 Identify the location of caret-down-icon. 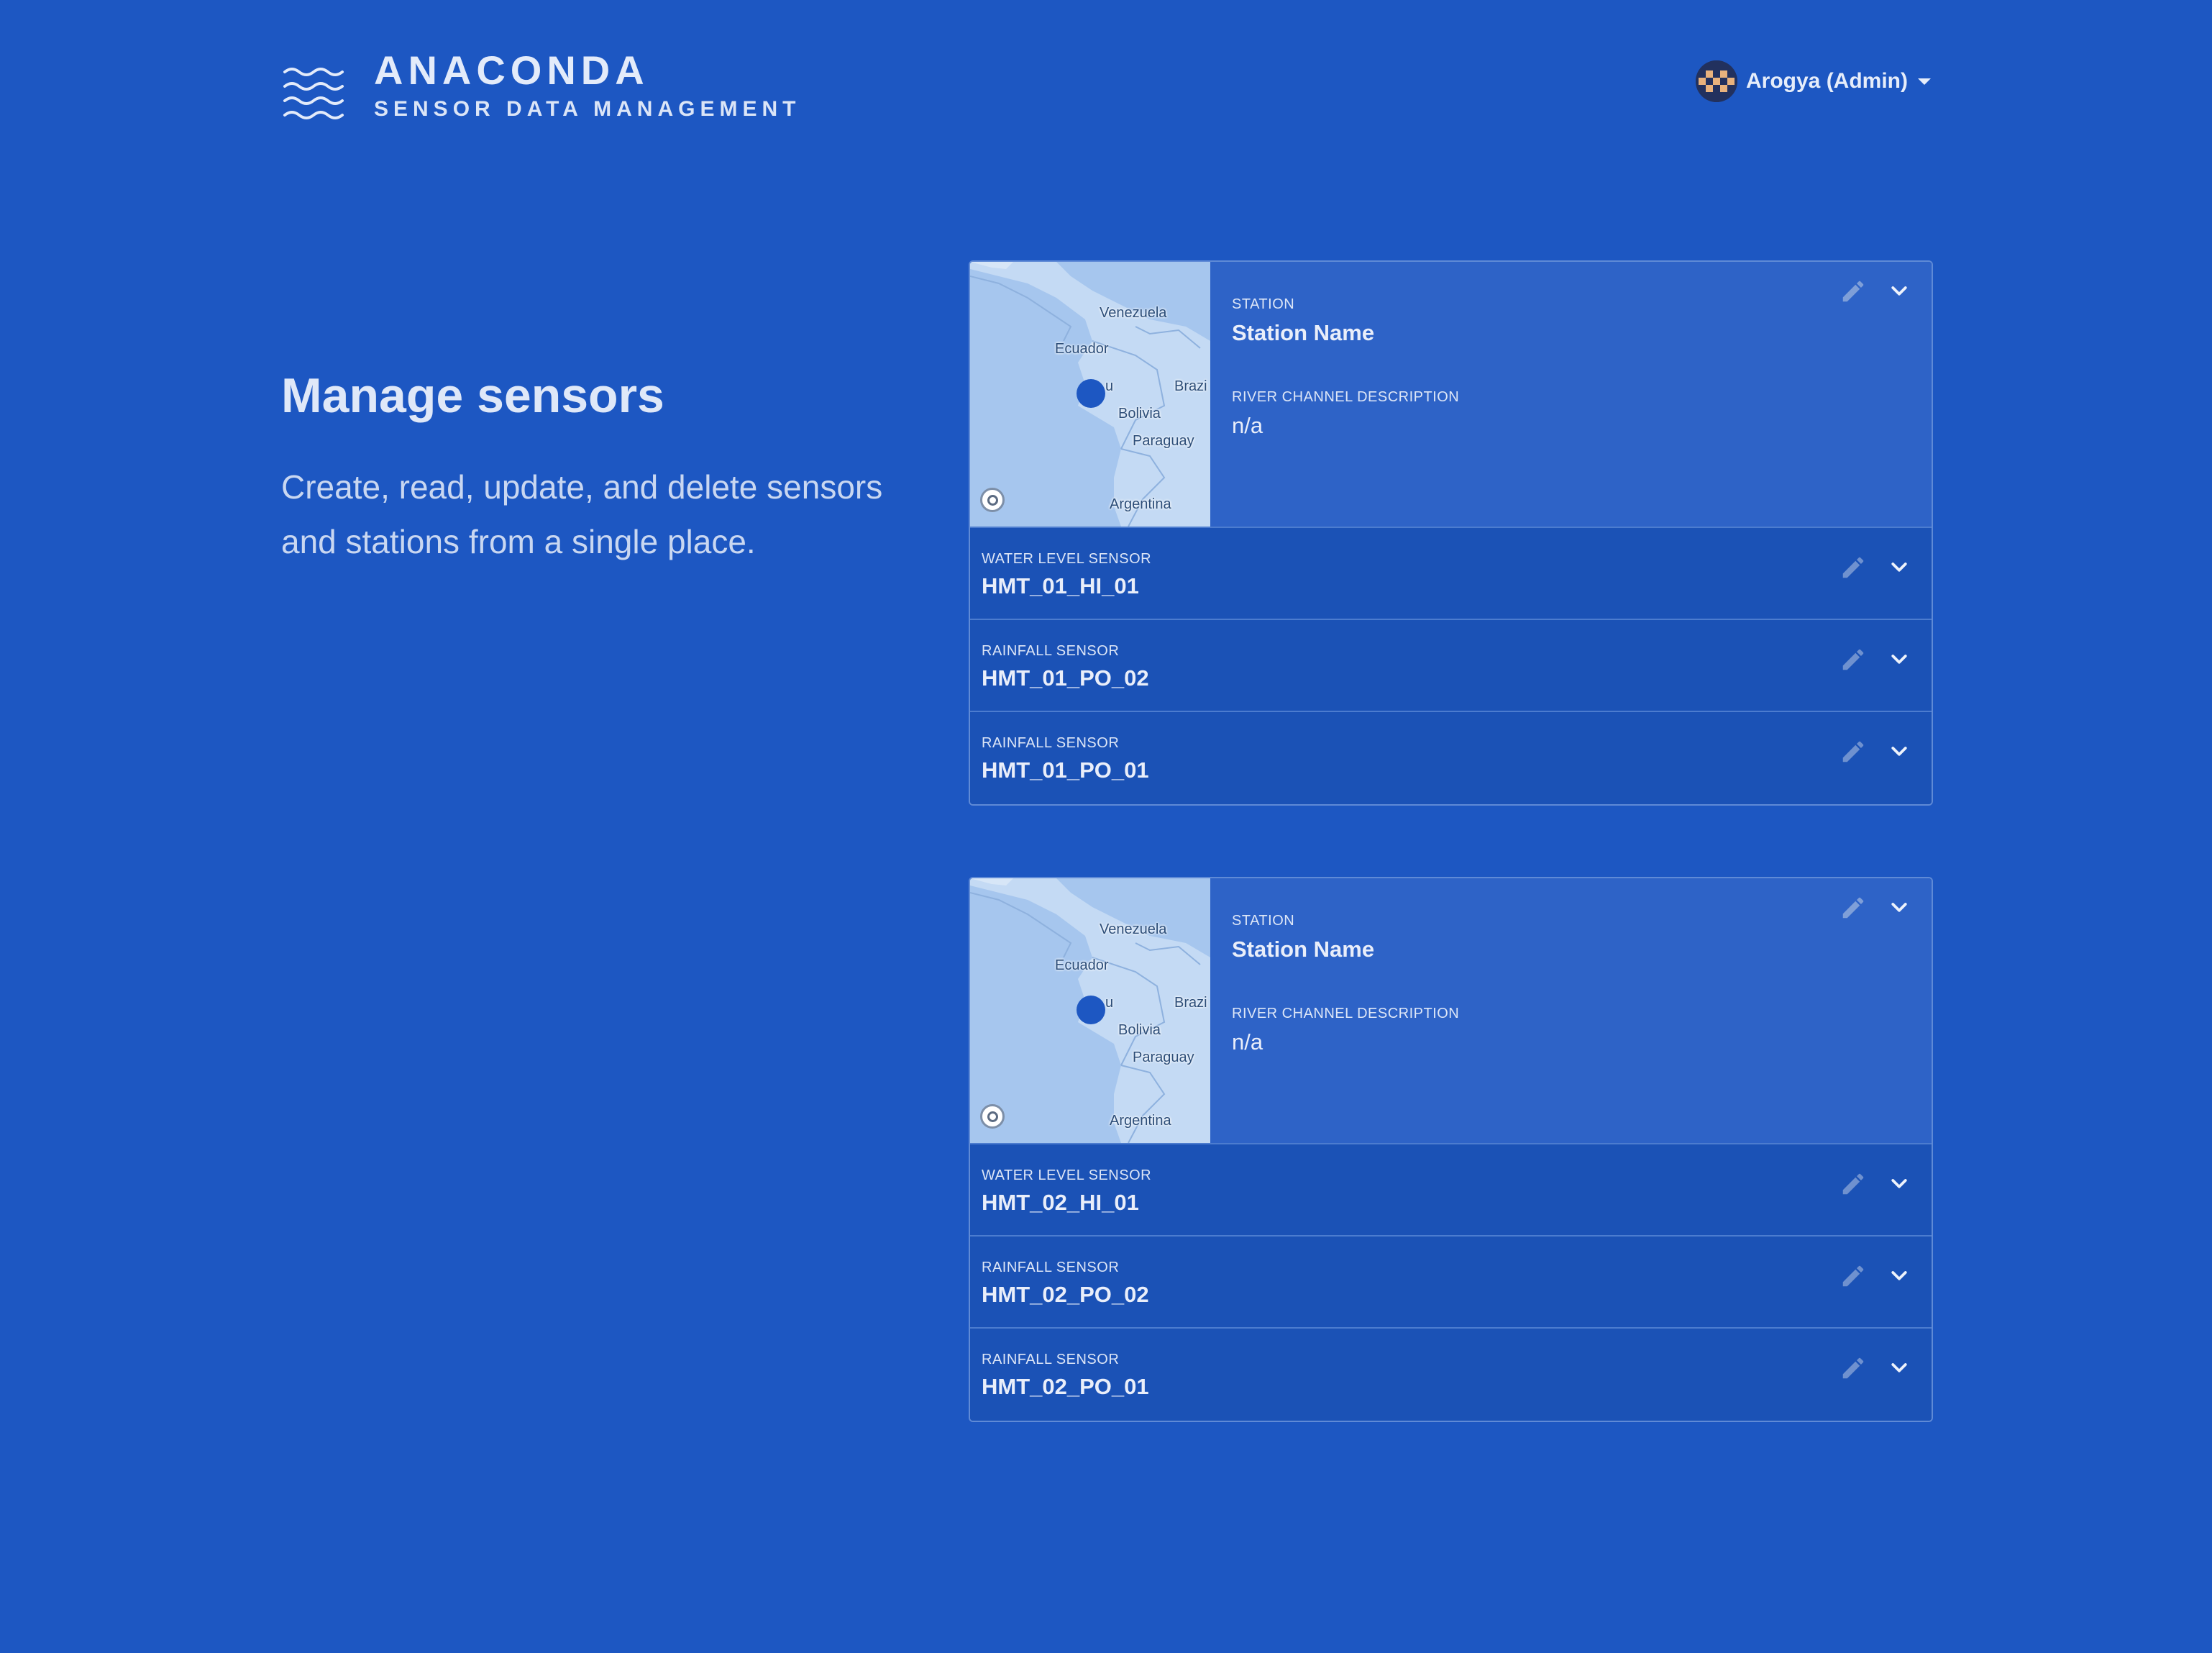
(1924, 81).